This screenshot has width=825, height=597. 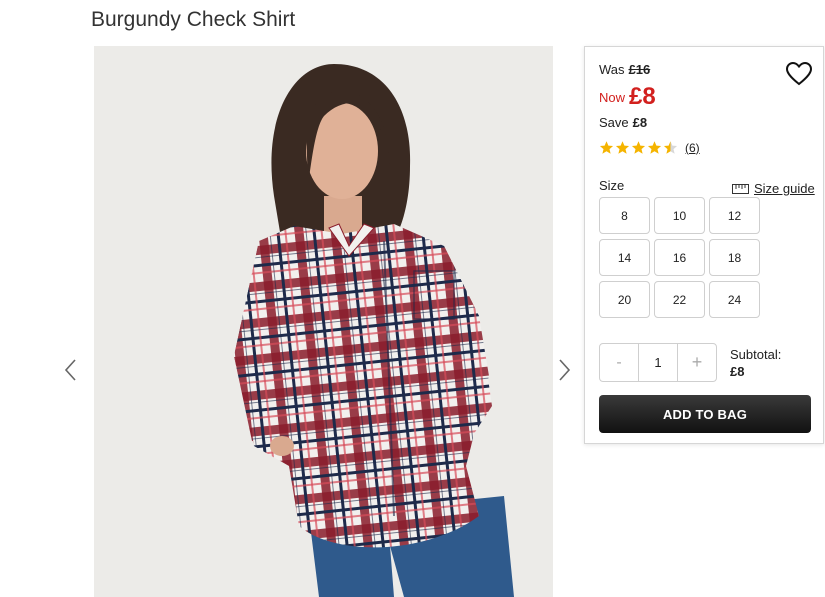 I want to click on save-amount: £8, so click(x=640, y=122).